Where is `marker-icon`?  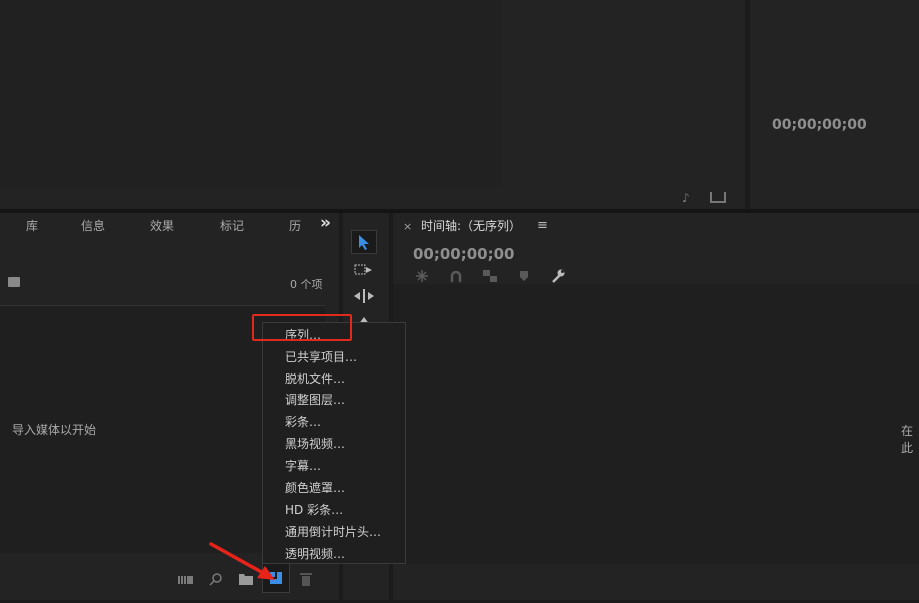
marker-icon is located at coordinates (524, 276).